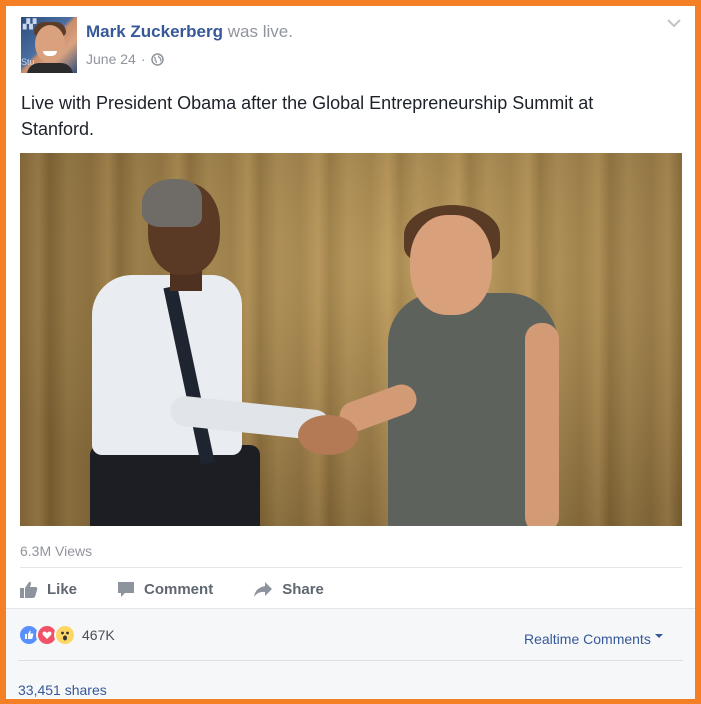  What do you see at coordinates (658, 636) in the screenshot?
I see `caret-down-icon` at bounding box center [658, 636].